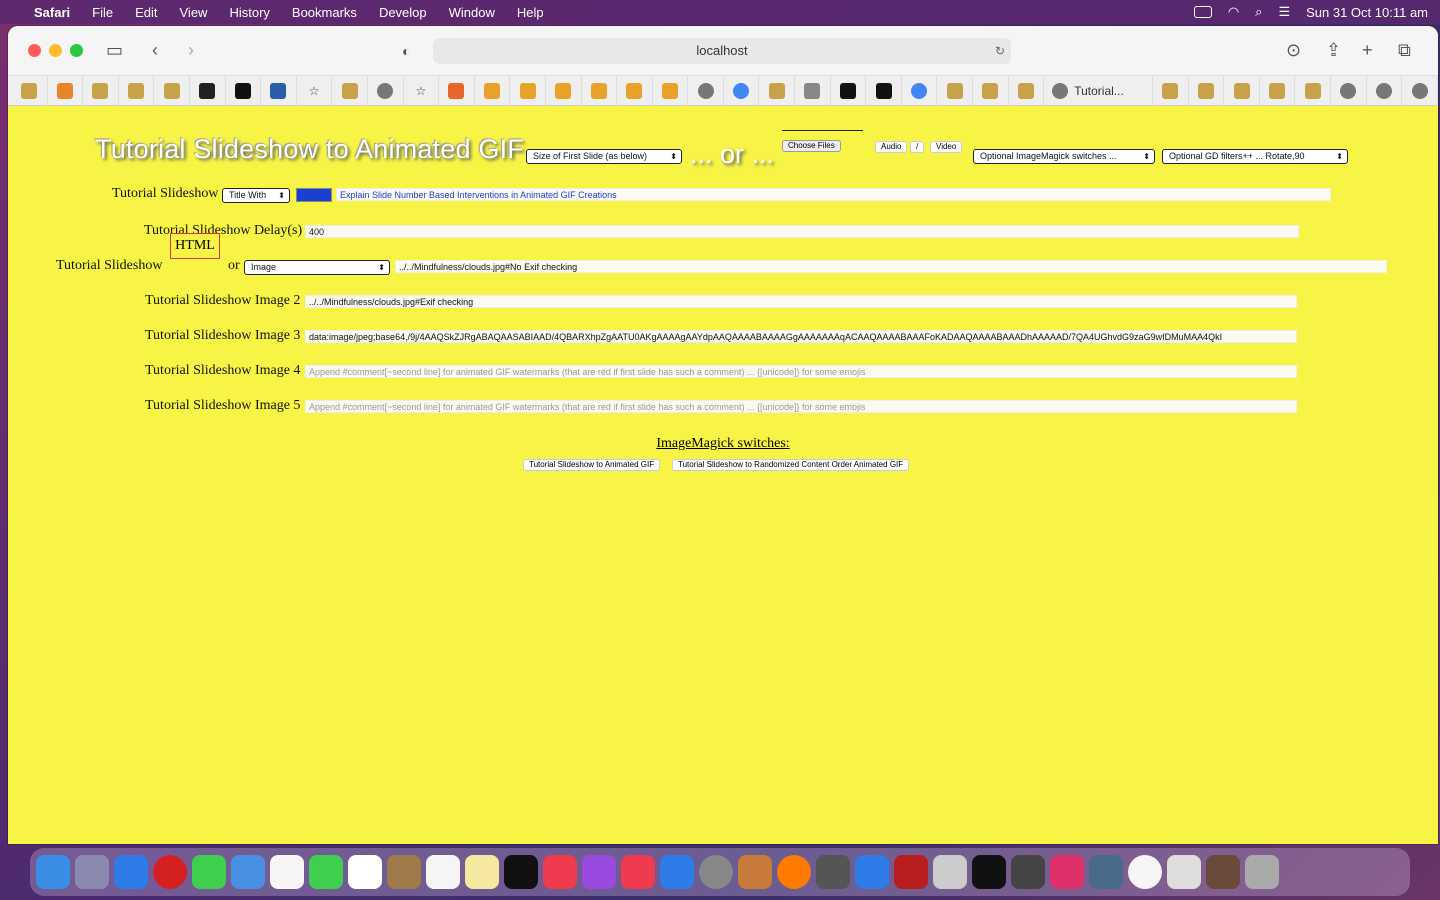 The image size is (1440, 900). What do you see at coordinates (114, 50) in the screenshot?
I see `sidebar-icon: ▭` at bounding box center [114, 50].